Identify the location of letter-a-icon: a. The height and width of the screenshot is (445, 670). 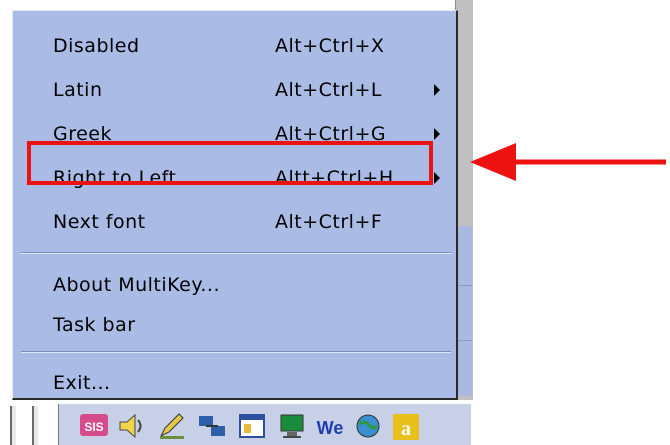
(406, 426).